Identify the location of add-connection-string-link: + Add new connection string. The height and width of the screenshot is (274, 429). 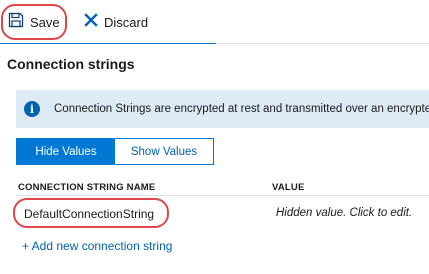
(97, 246).